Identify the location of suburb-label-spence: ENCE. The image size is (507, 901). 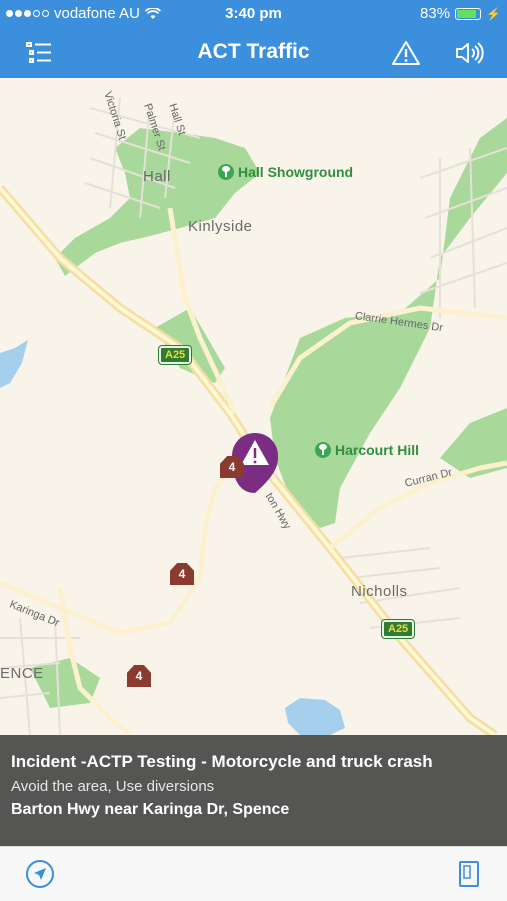
(22, 673).